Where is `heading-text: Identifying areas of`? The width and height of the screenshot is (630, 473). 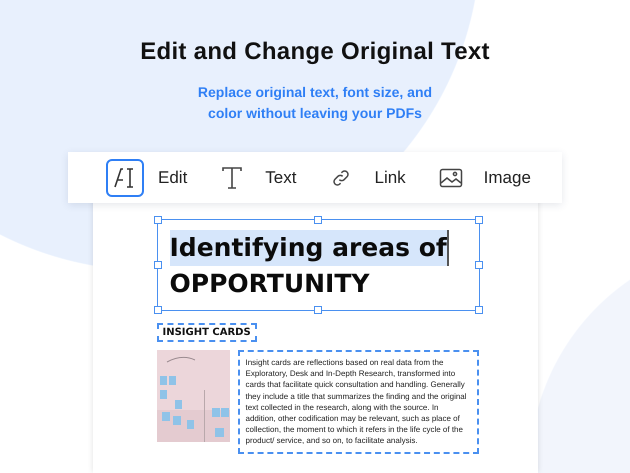
heading-text: Identifying areas of is located at coordinates (309, 248).